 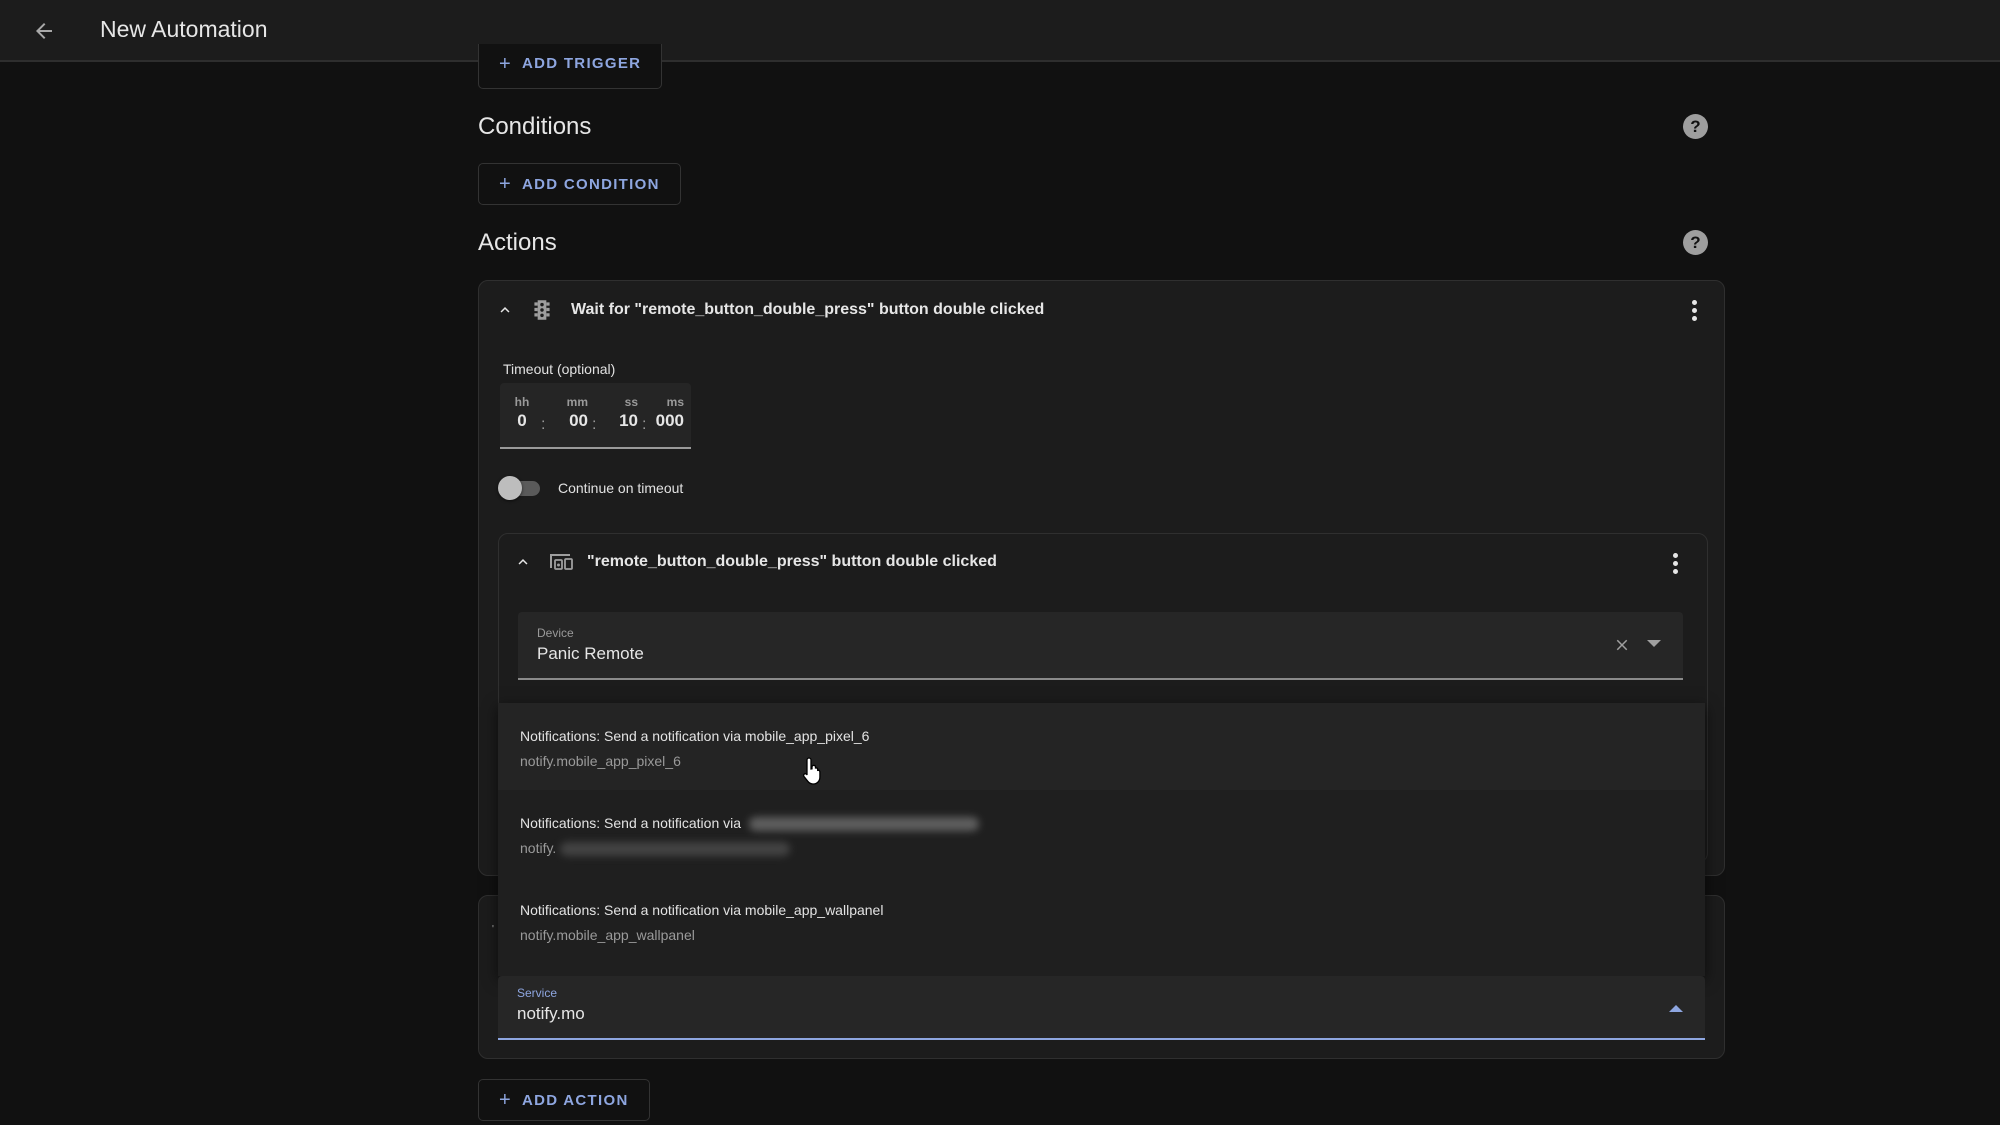 I want to click on suggestion-secondary: notify.mobile_app_wallpanel, so click(x=607, y=935).